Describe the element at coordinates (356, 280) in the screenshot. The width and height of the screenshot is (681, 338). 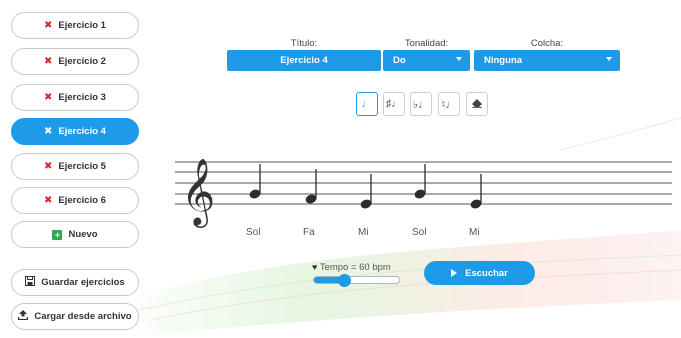
I see `tempo-slider` at that location.